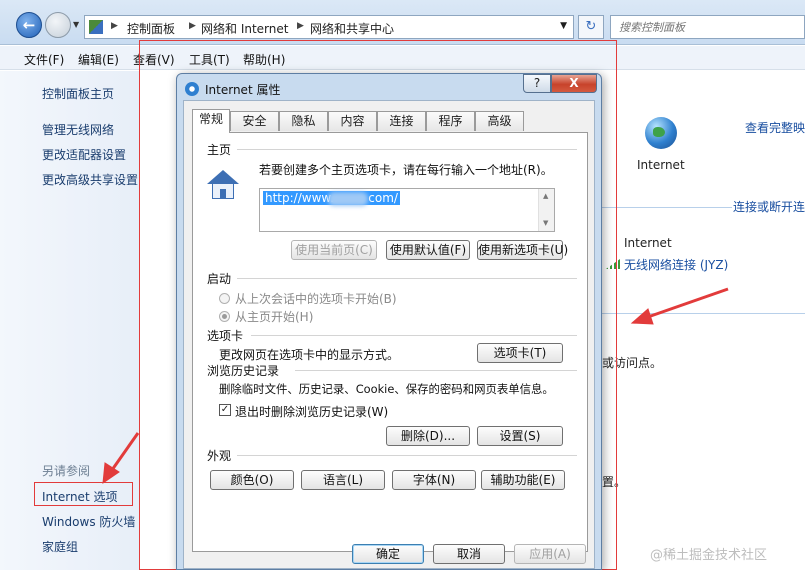  I want to click on history-settings-button: 设置(S), so click(520, 436).